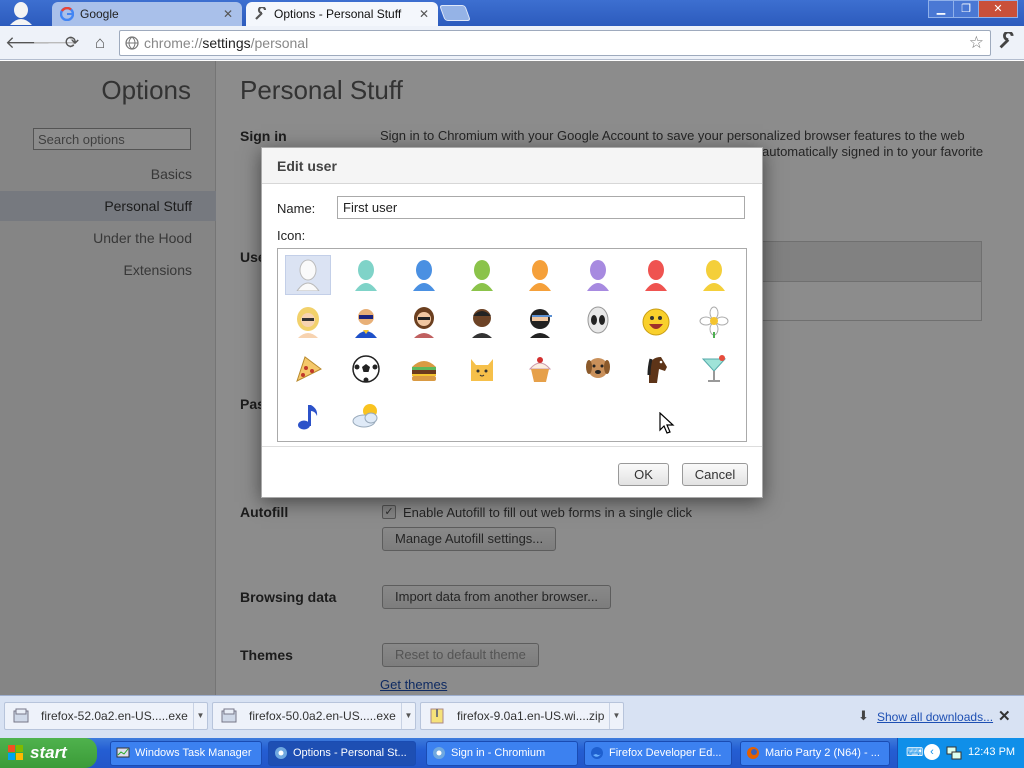 This screenshot has width=1024, height=768. What do you see at coordinates (67, 14) in the screenshot?
I see `google-icon` at bounding box center [67, 14].